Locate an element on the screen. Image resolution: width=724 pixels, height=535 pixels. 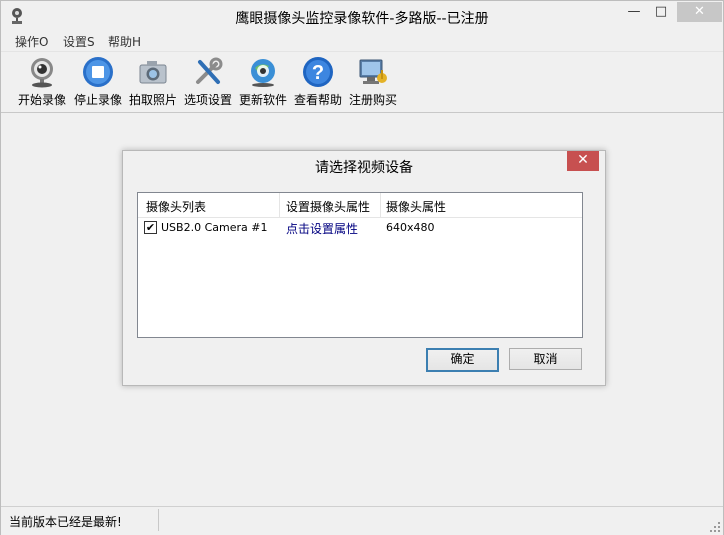
toolbar-label: 开始录像 is located at coordinates (41, 100).